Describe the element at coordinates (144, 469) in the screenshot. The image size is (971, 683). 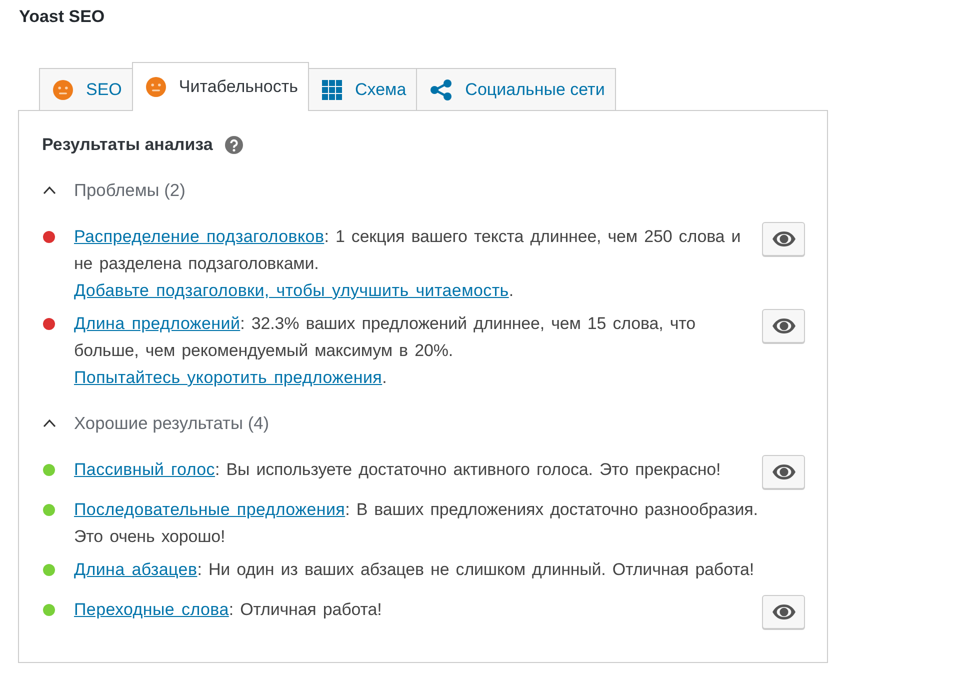
I see `result-link: Пассивный голос` at that location.